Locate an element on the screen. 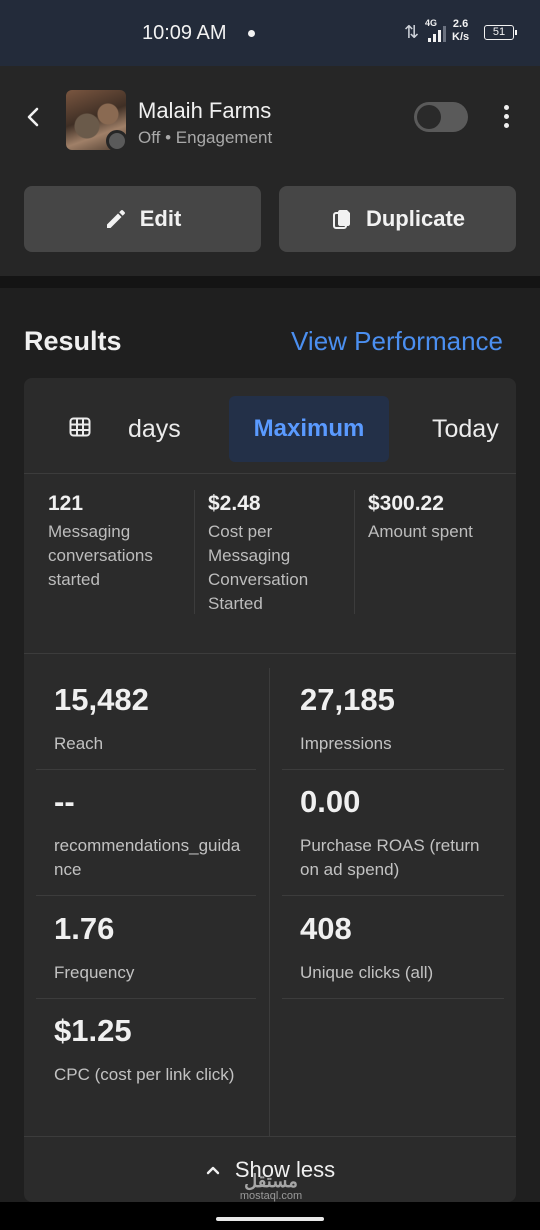  campaign-objective: Engagement is located at coordinates (224, 137).